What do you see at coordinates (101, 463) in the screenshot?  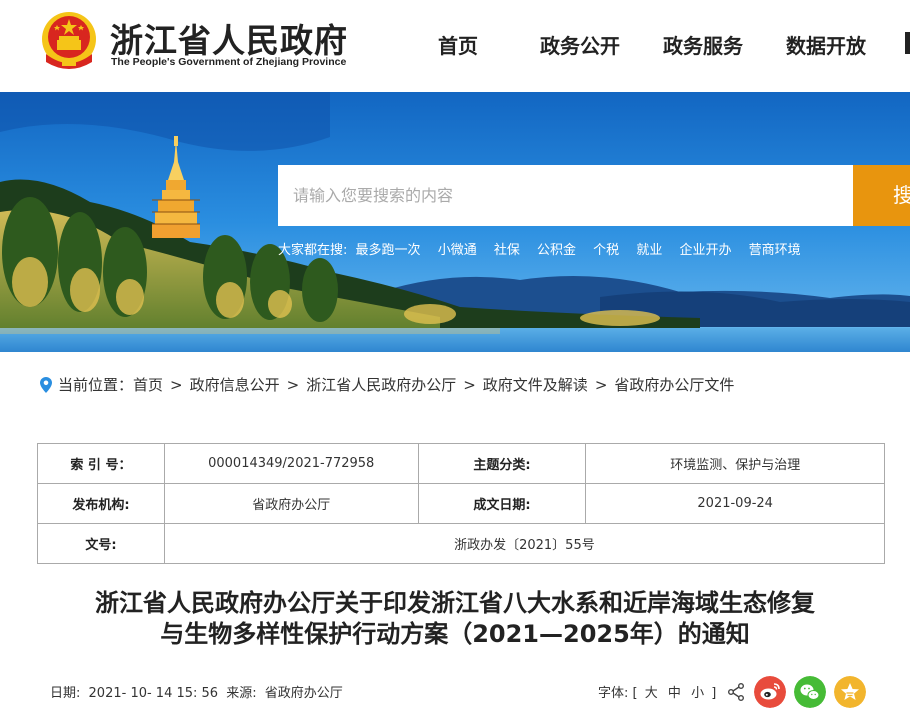 I see `index-number-label: 索 引 号：` at bounding box center [101, 463].